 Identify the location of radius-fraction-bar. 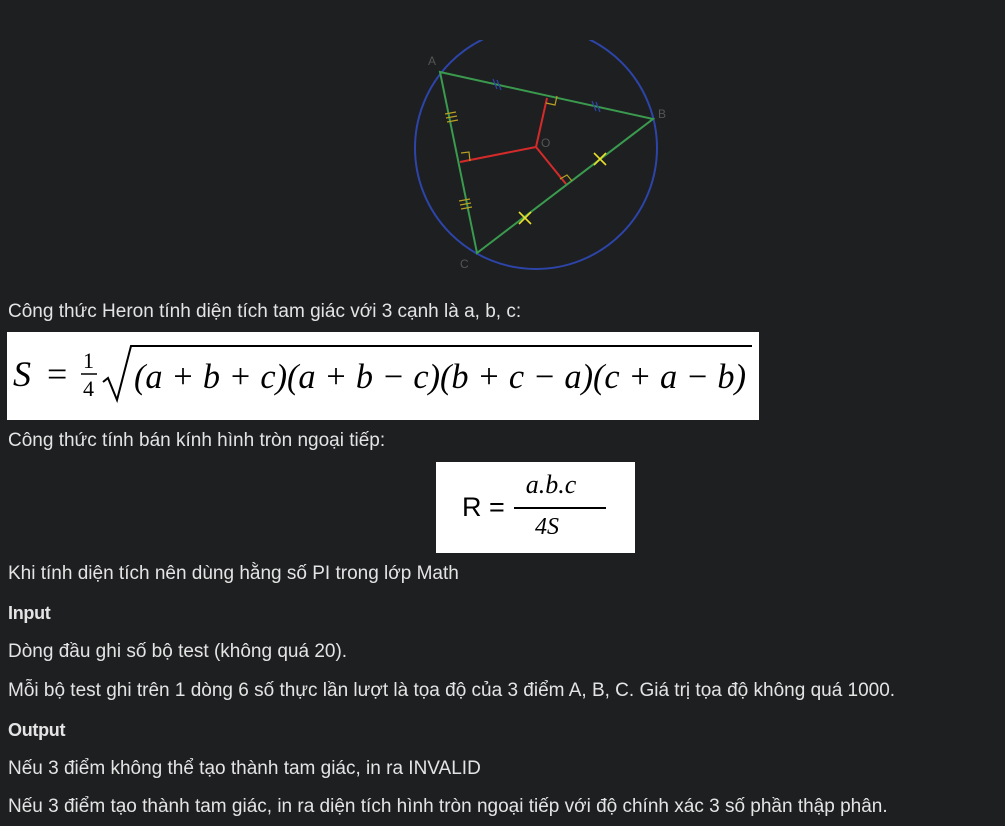
(560, 508).